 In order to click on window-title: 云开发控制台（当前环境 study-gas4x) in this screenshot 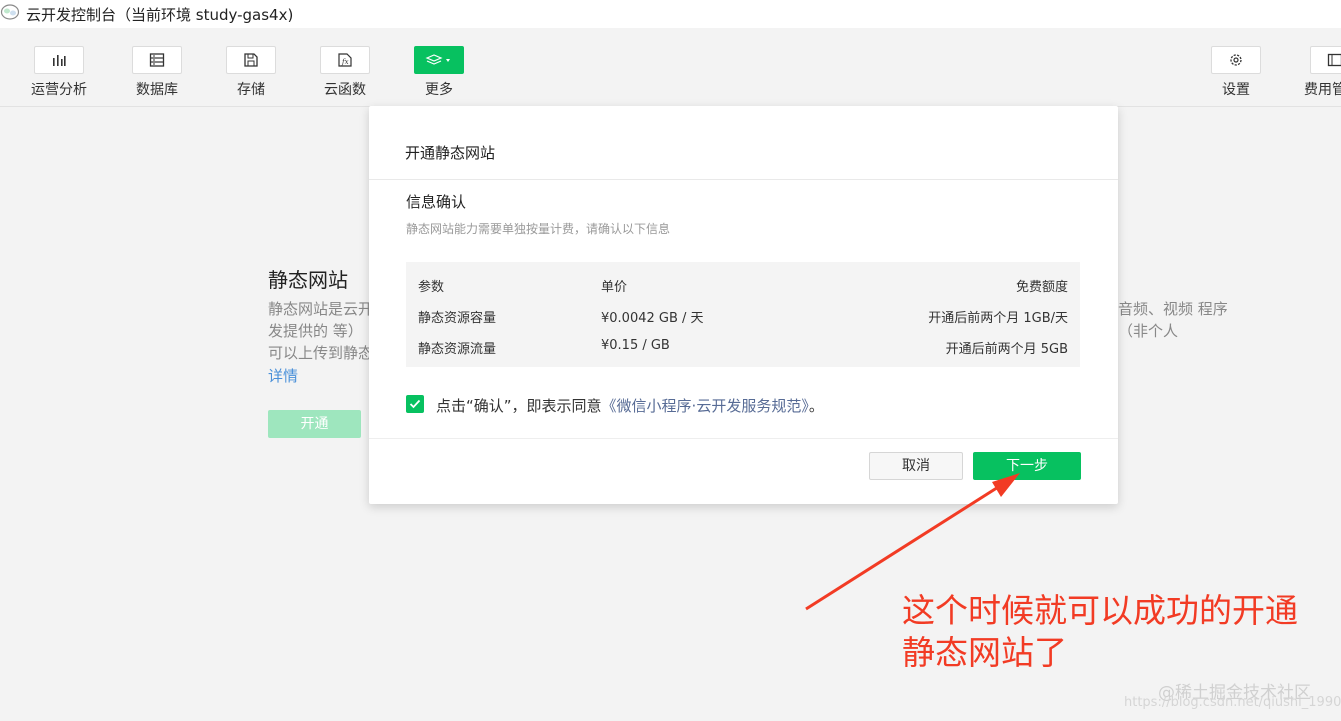, I will do `click(160, 15)`.